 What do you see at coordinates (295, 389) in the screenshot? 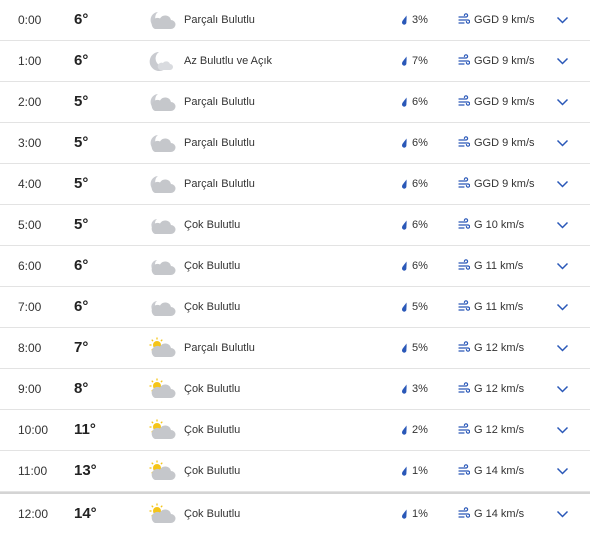
I see `forecast-row: 9:00 8° Çok Bulutlu 3% G 12 km/s` at bounding box center [295, 389].